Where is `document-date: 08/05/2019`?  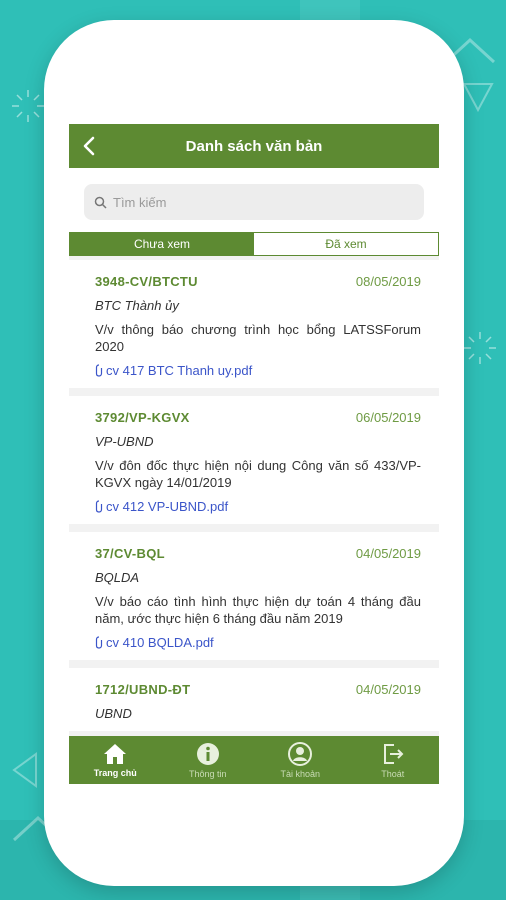
document-date: 08/05/2019 is located at coordinates (388, 281).